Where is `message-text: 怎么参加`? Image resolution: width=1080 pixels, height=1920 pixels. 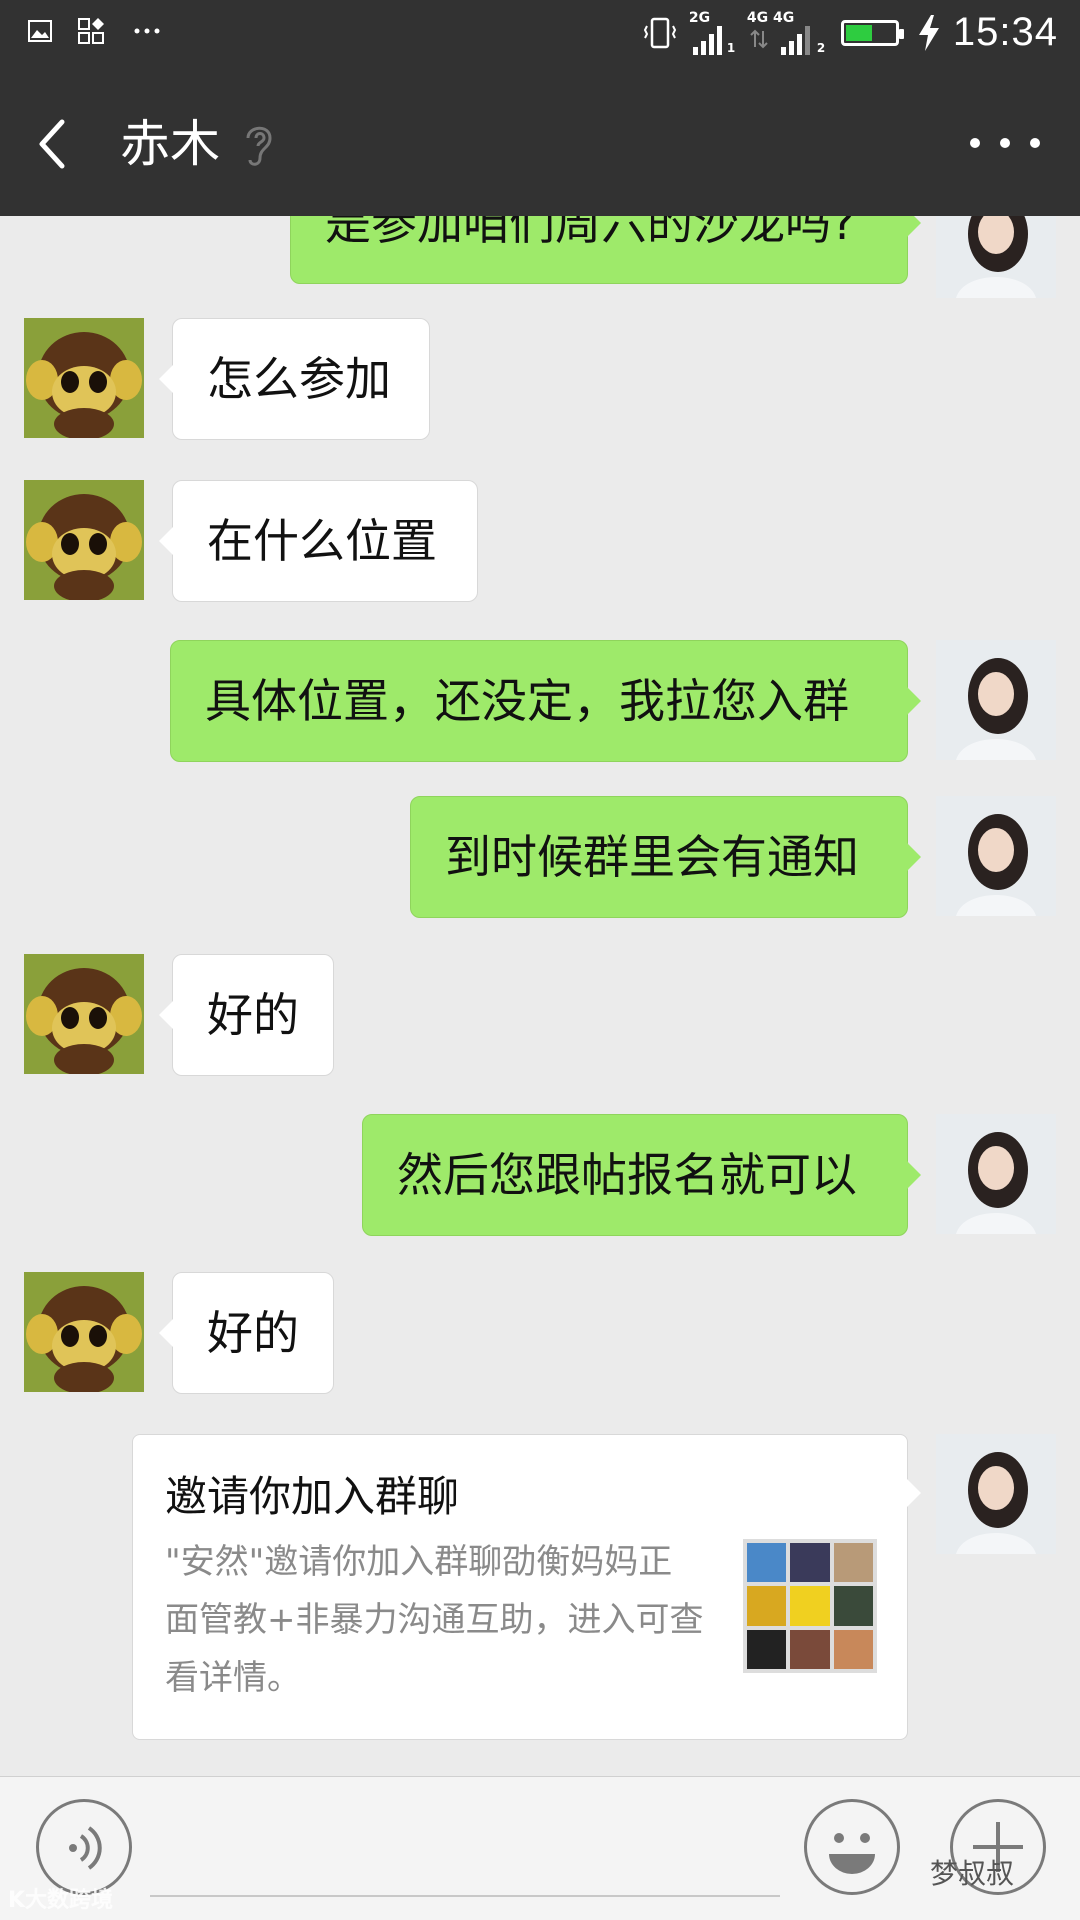
message-text: 怎么参加 is located at coordinates (299, 379).